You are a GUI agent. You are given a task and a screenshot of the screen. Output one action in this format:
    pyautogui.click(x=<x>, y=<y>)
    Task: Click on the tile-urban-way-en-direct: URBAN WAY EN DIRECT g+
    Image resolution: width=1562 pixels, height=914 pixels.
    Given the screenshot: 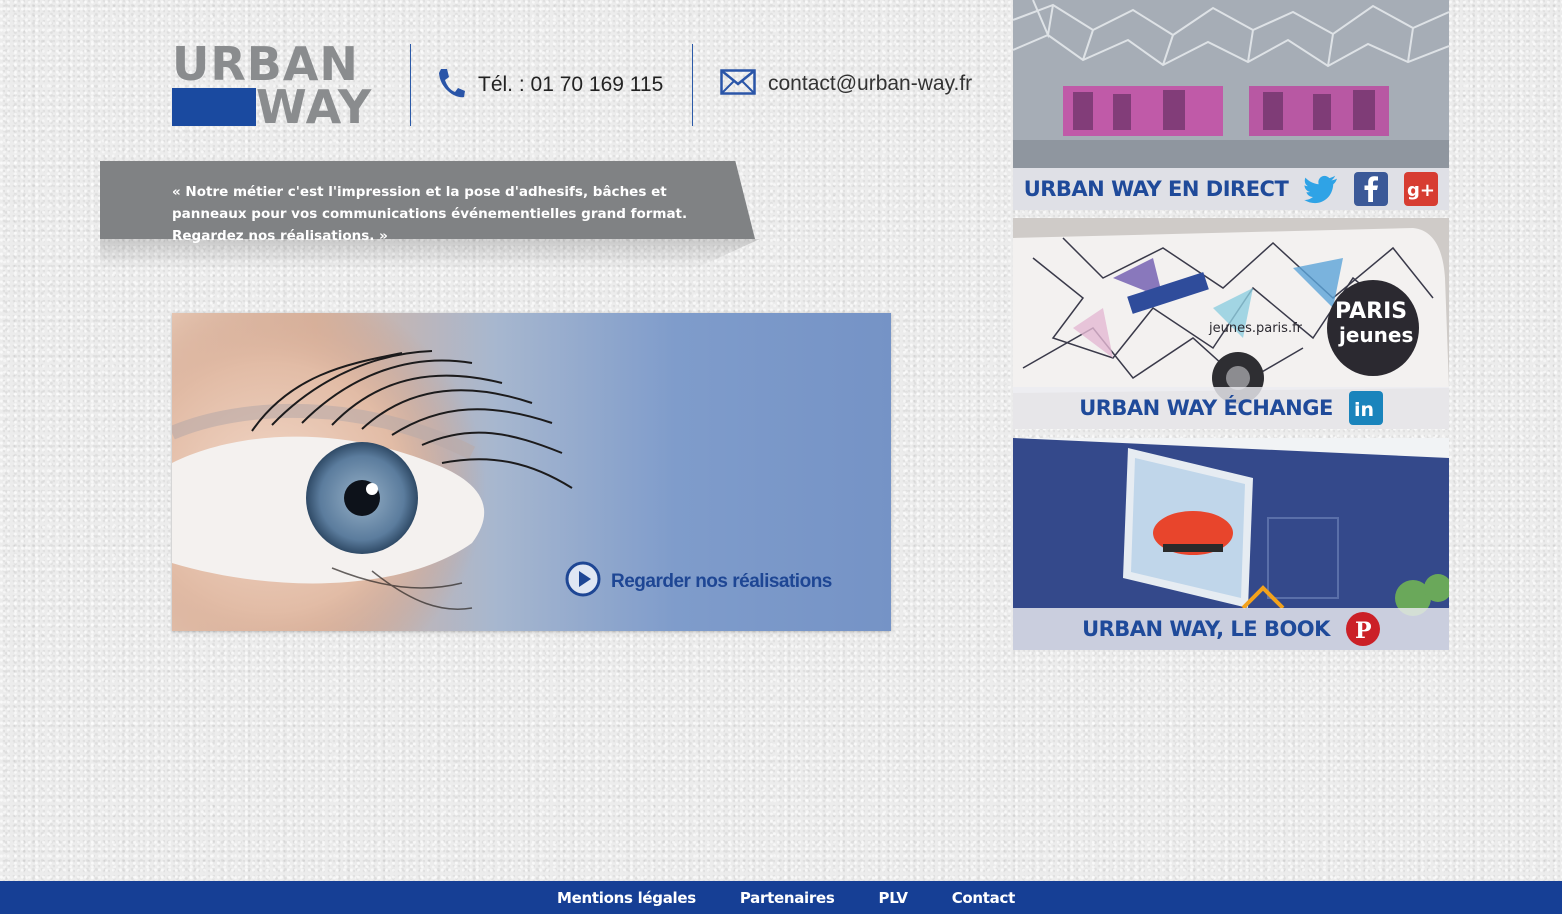 What is the action you would take?
    pyautogui.click(x=1231, y=105)
    